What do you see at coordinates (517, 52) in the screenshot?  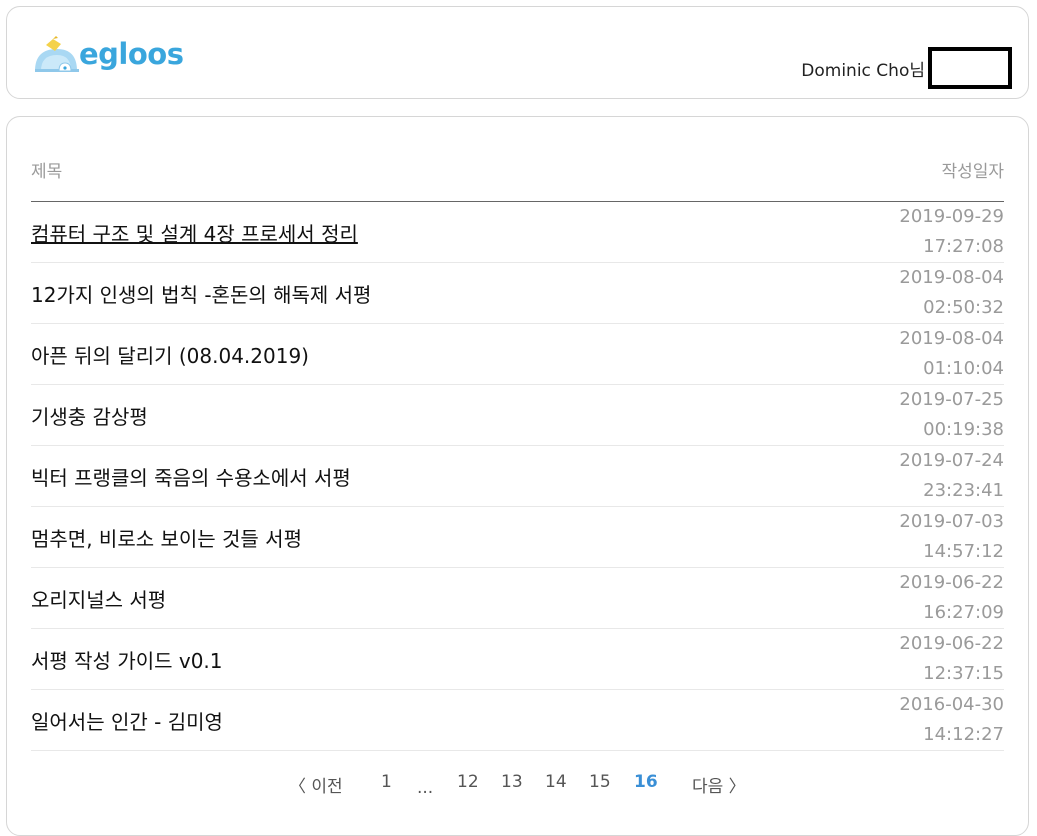 I see `header-card: egloos Dominic Cho님` at bounding box center [517, 52].